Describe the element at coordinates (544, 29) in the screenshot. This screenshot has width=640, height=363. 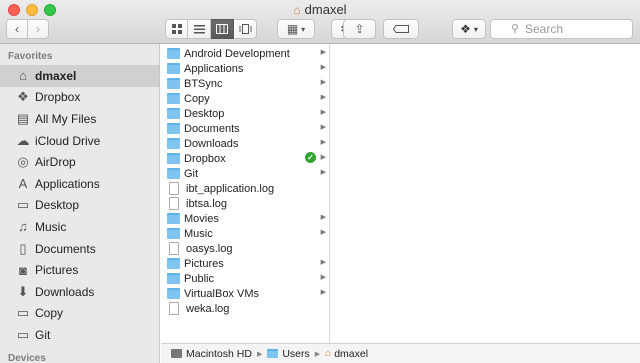
I see `search-placeholder: Search` at that location.